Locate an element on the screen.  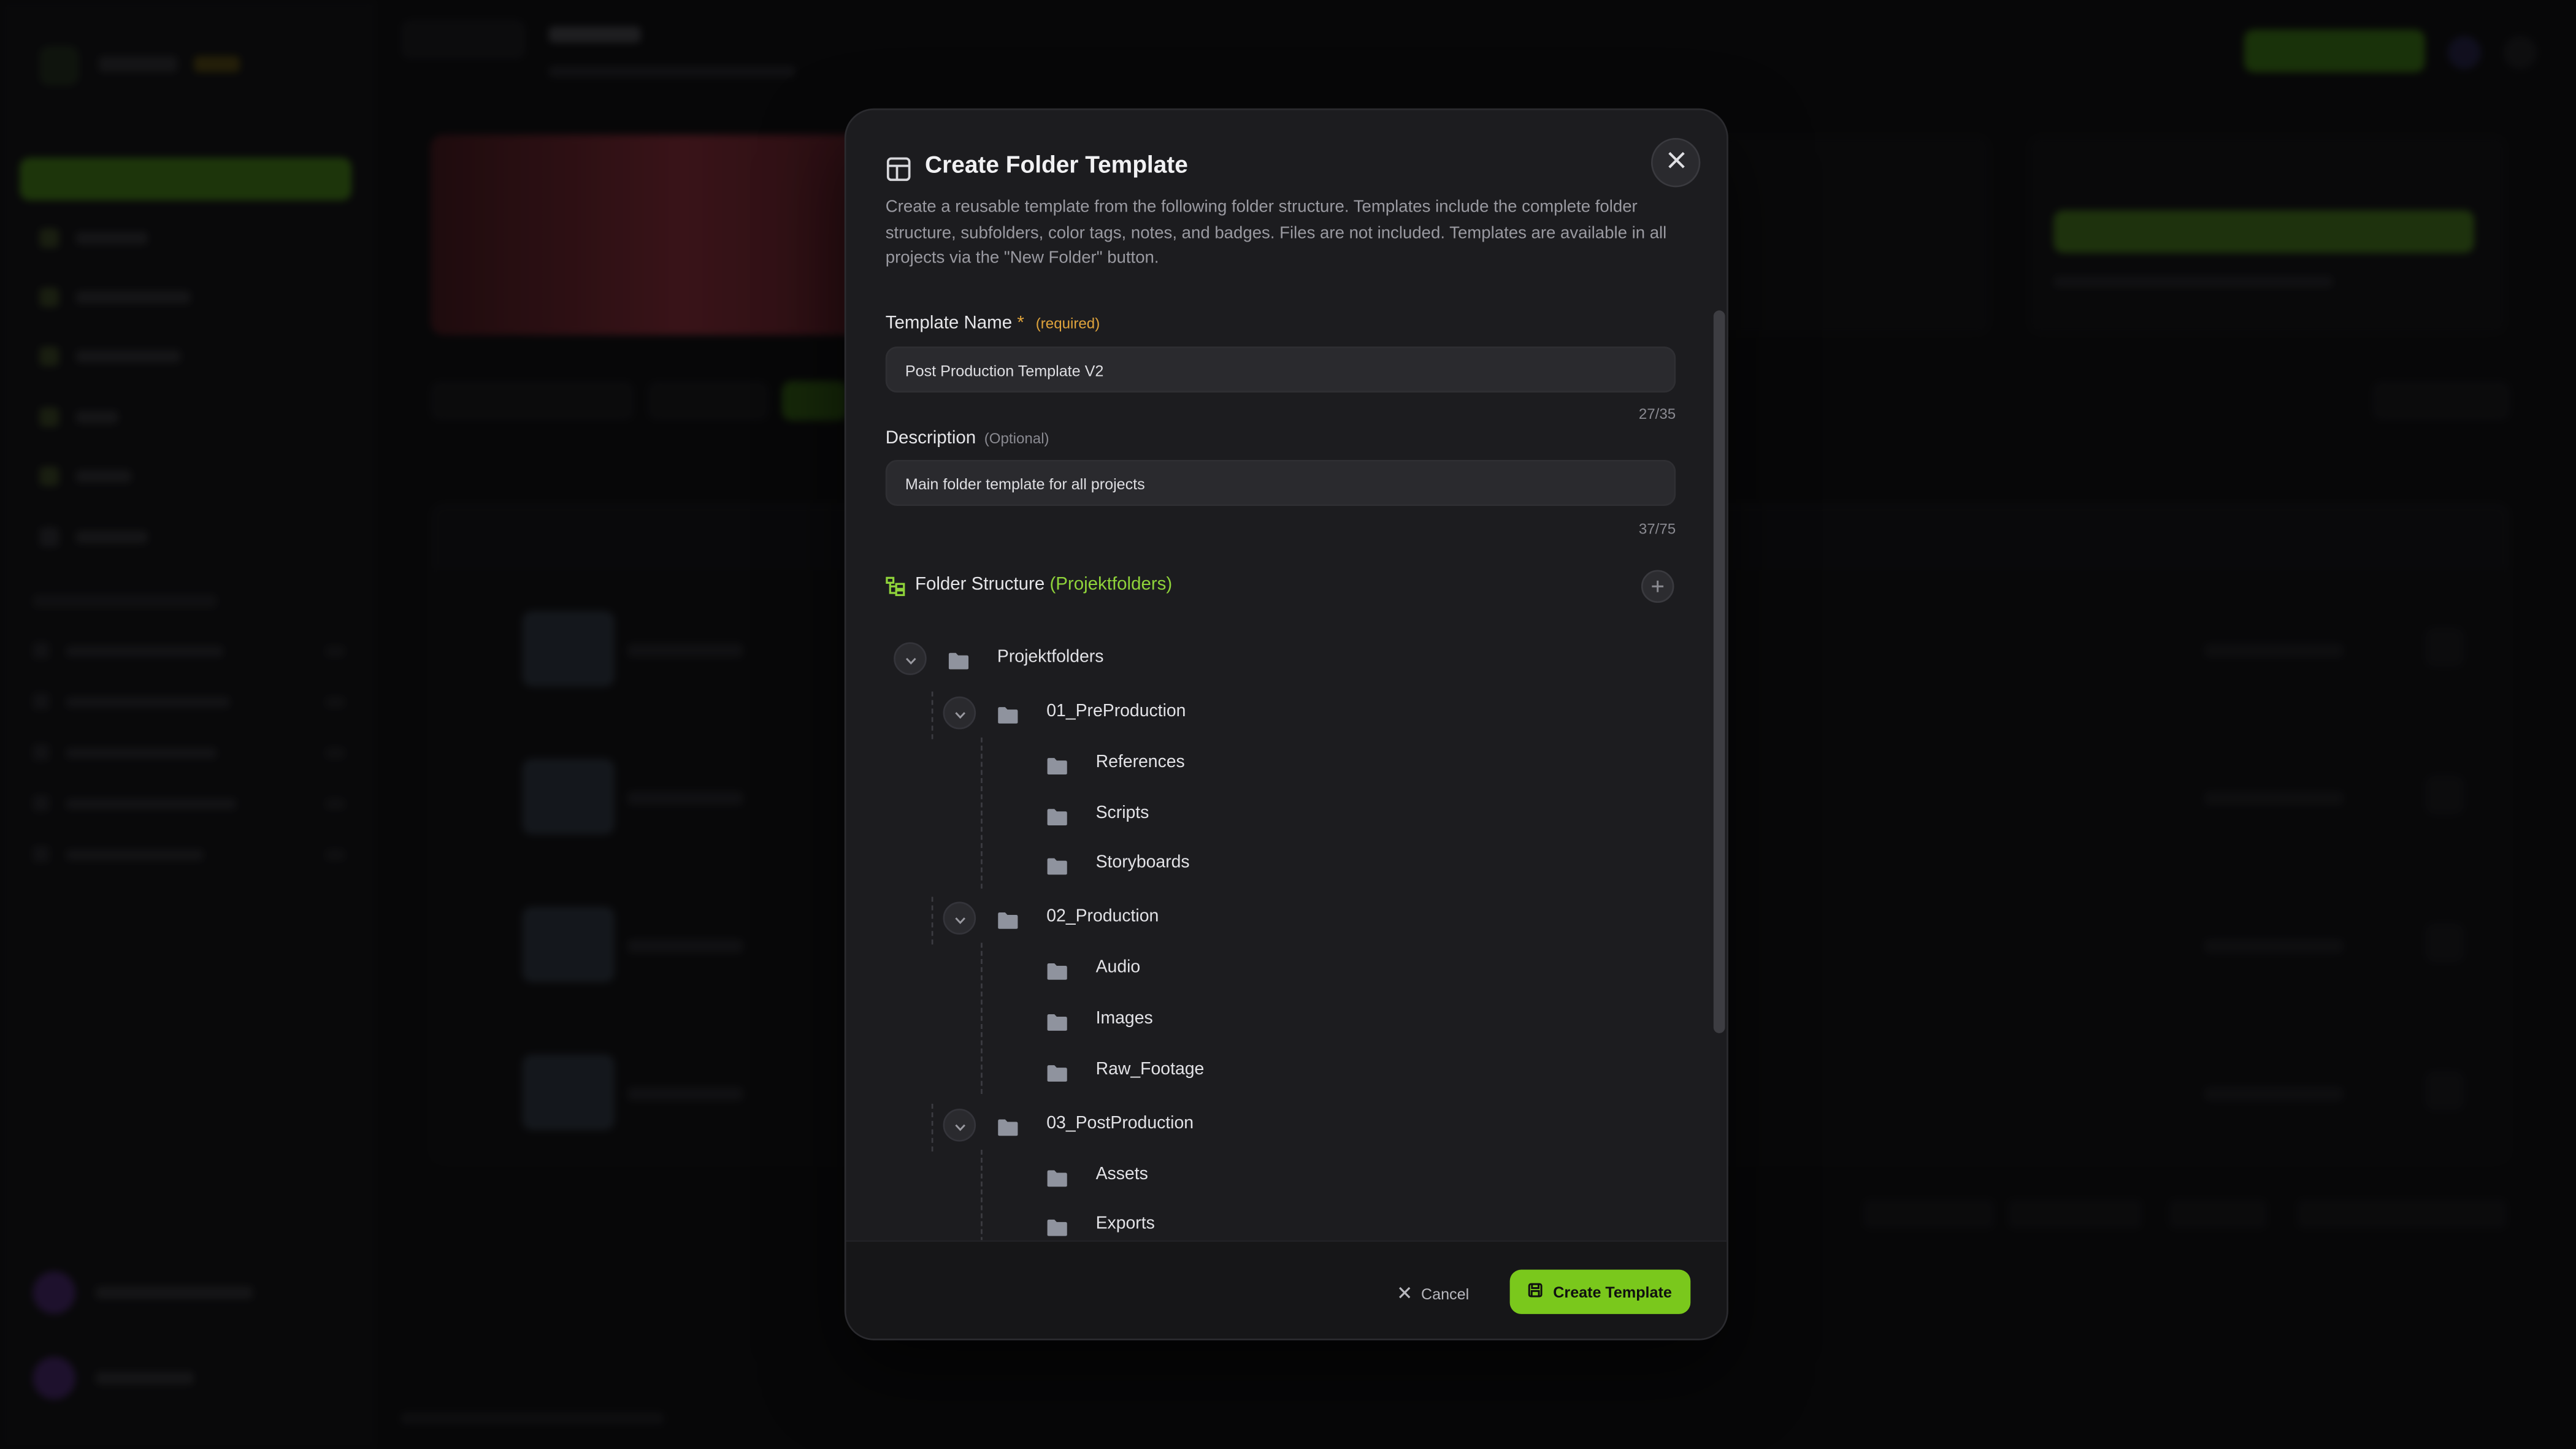
create-template-button: Create Template is located at coordinates (1600, 1291).